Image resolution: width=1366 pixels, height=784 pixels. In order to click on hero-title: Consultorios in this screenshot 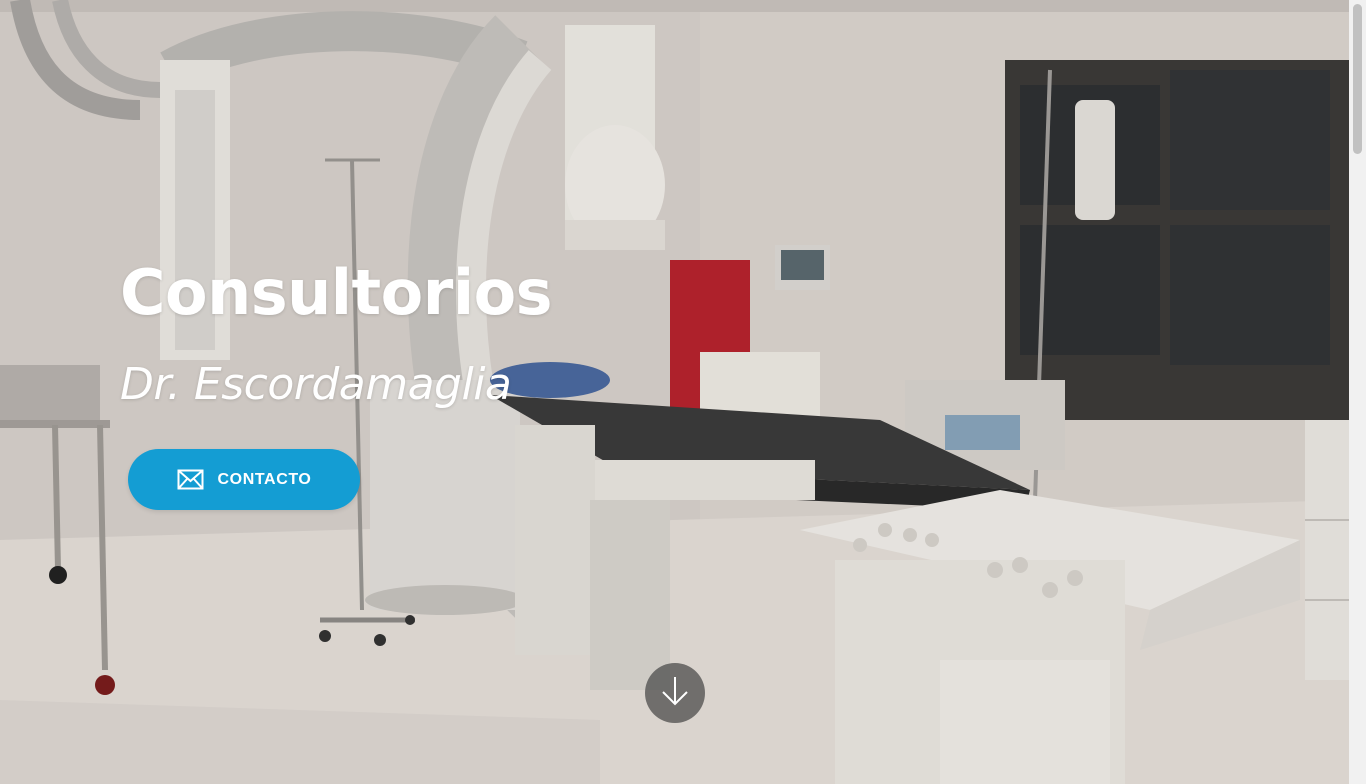, I will do `click(336, 292)`.